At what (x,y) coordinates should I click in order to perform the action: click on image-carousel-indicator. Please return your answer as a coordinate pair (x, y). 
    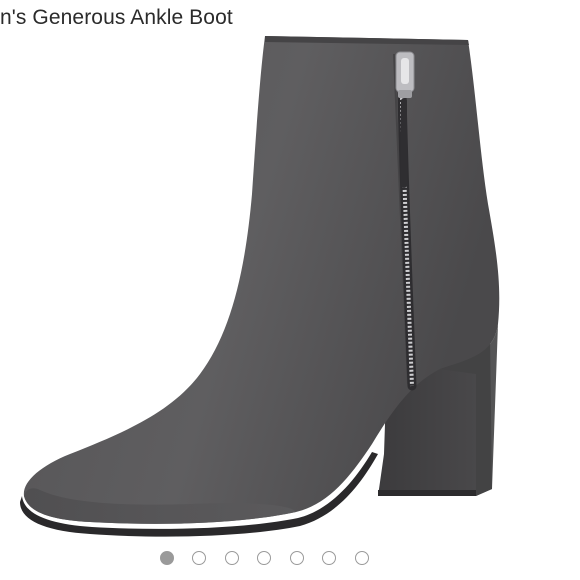
    Looking at the image, I should click on (290, 559).